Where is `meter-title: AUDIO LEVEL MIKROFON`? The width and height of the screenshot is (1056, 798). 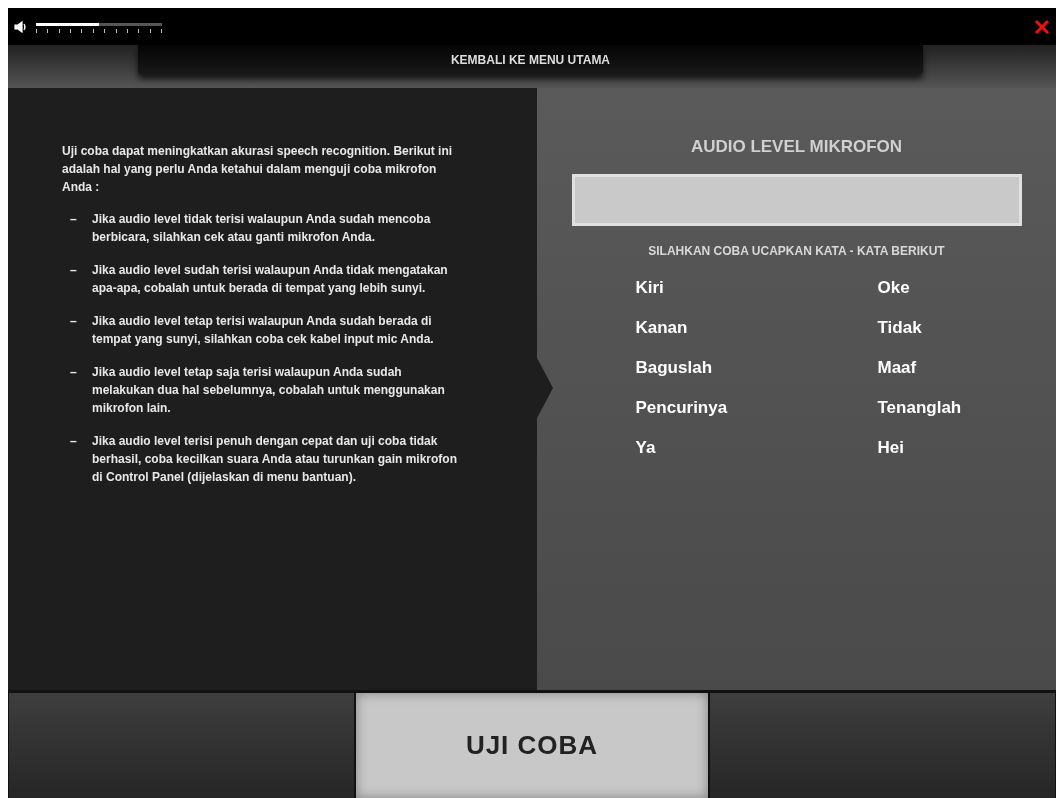 meter-title: AUDIO LEVEL MIKROFON is located at coordinates (796, 147).